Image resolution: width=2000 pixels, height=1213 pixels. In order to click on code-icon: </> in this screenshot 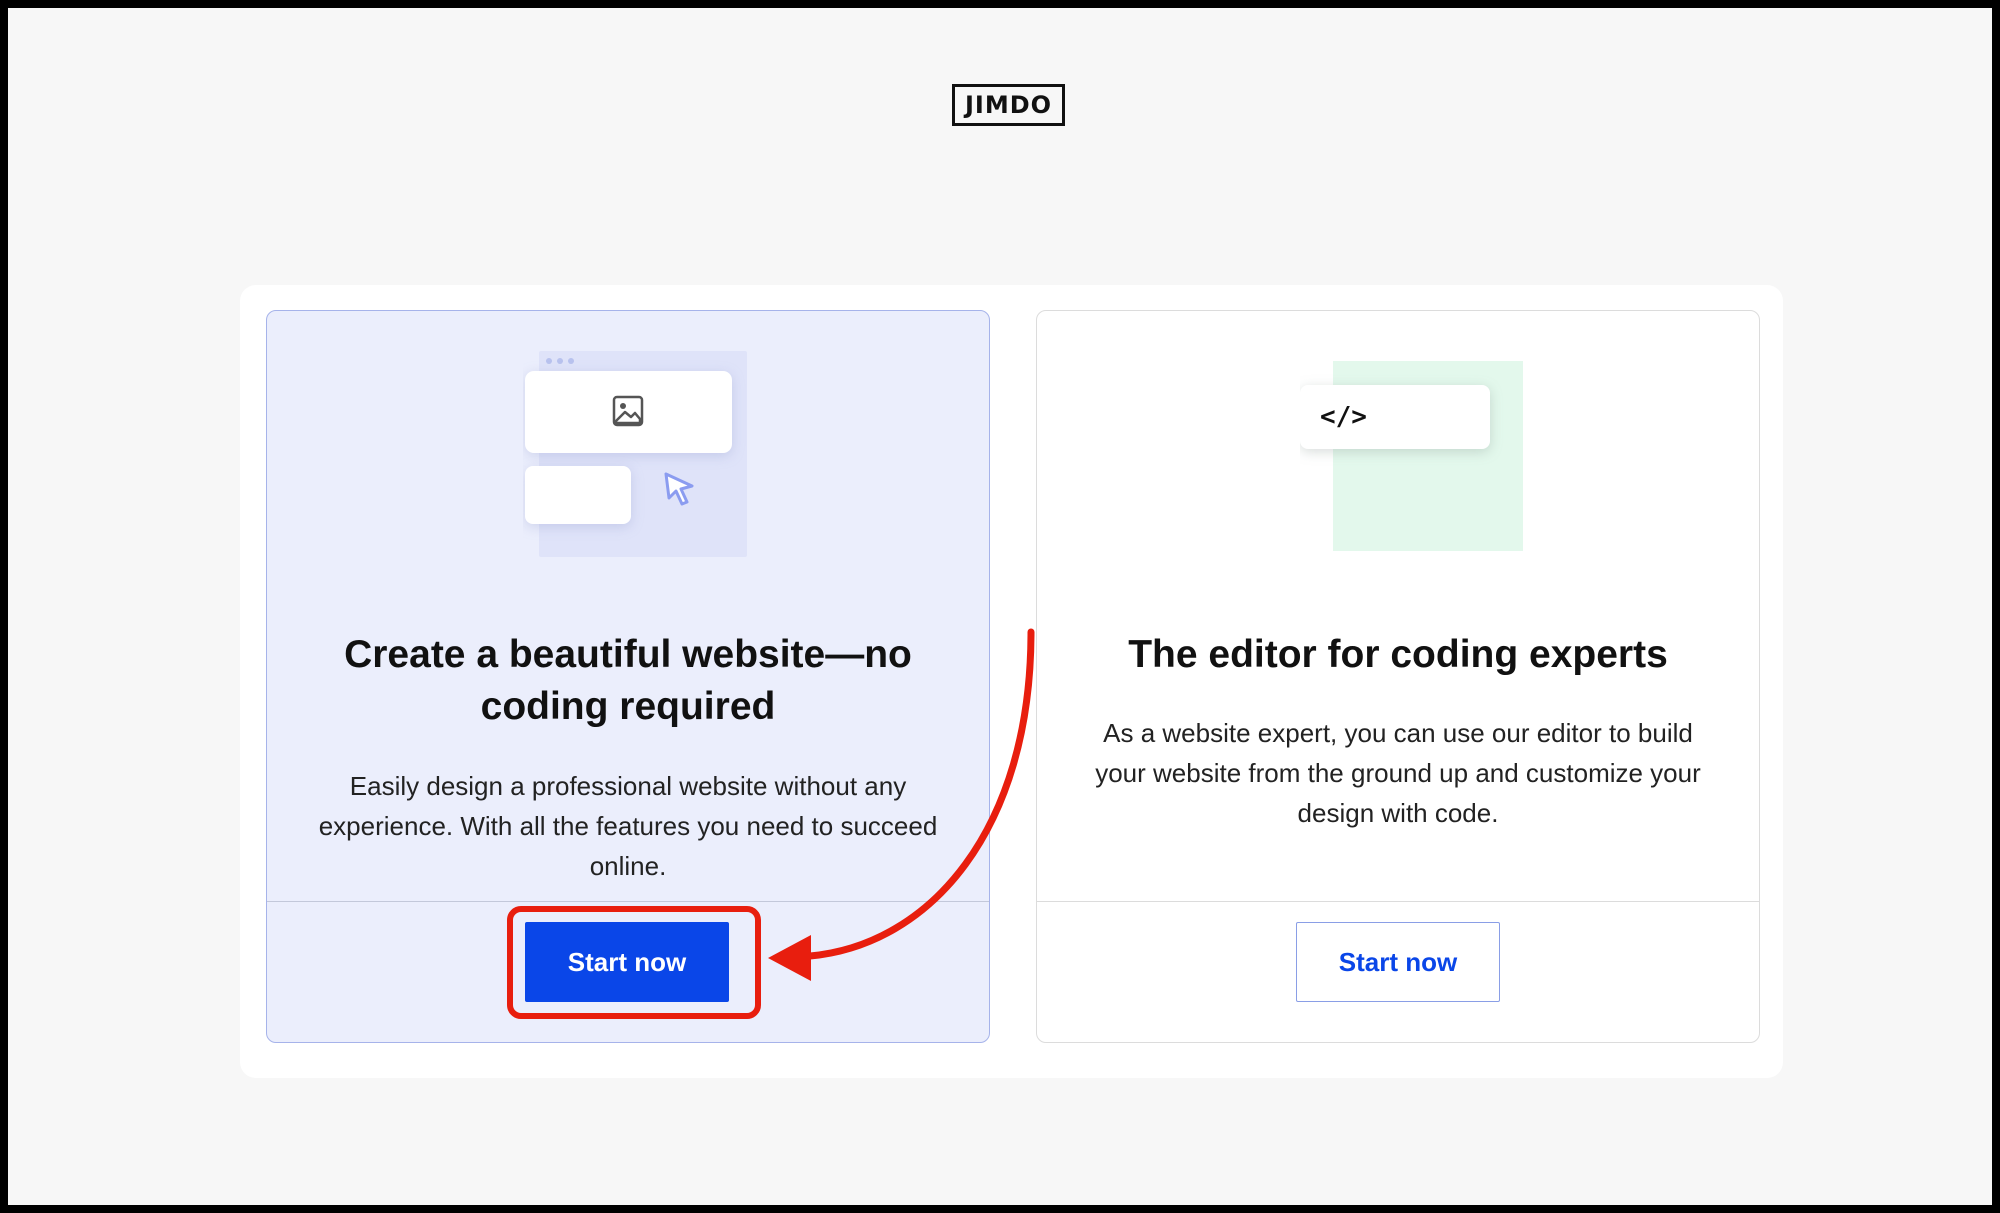, I will do `click(1343, 417)`.